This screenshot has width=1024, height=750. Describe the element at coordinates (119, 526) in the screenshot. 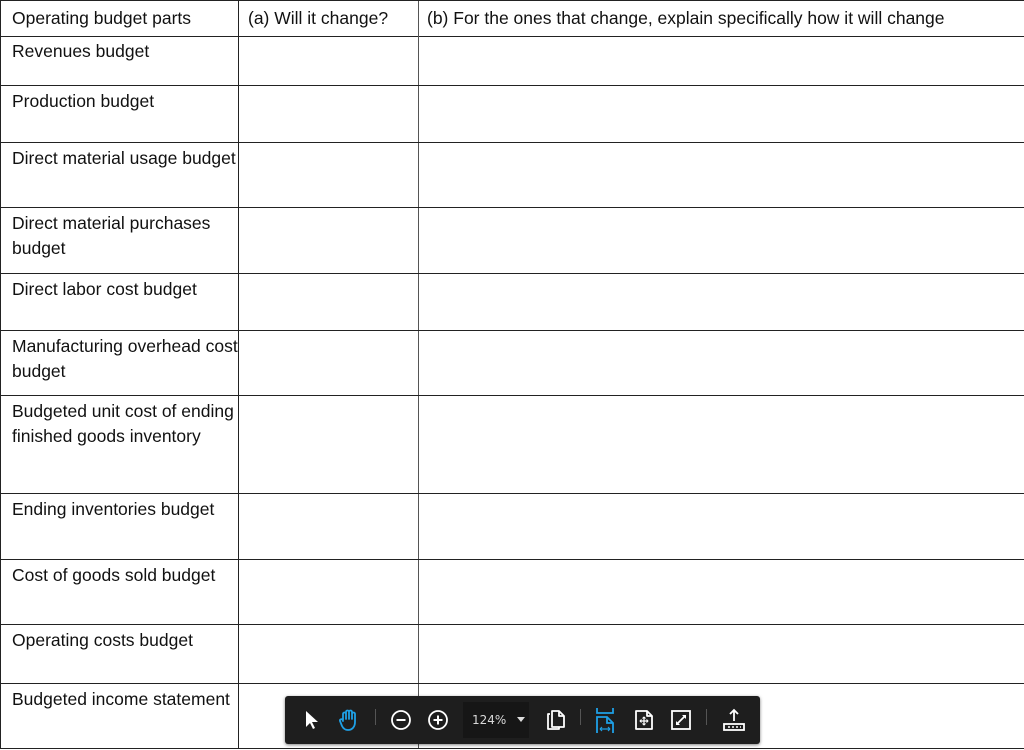

I see `budget-part-cell: Ending inventories budget` at that location.